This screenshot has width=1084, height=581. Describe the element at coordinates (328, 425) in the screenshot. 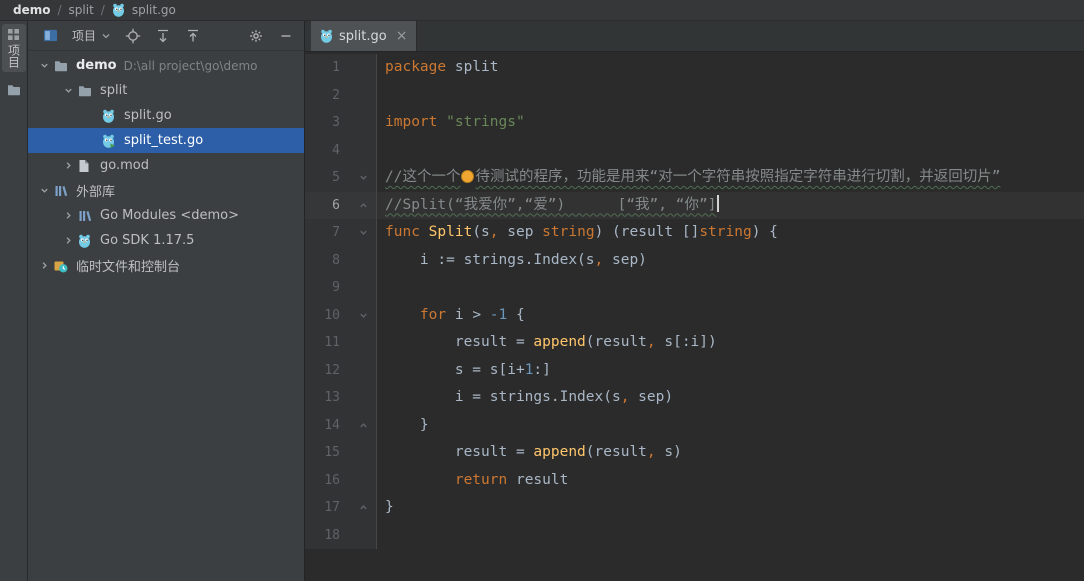

I see `line-number: 14` at that location.